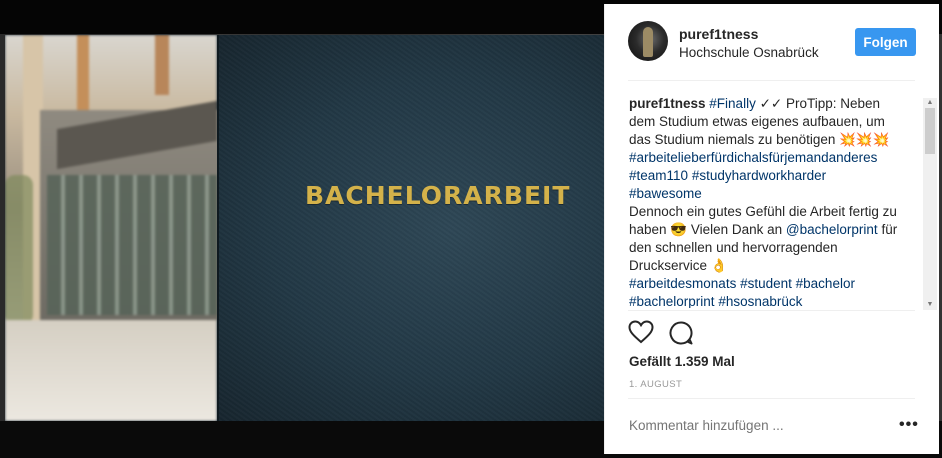  What do you see at coordinates (771, 398) in the screenshot?
I see `comment-divider` at bounding box center [771, 398].